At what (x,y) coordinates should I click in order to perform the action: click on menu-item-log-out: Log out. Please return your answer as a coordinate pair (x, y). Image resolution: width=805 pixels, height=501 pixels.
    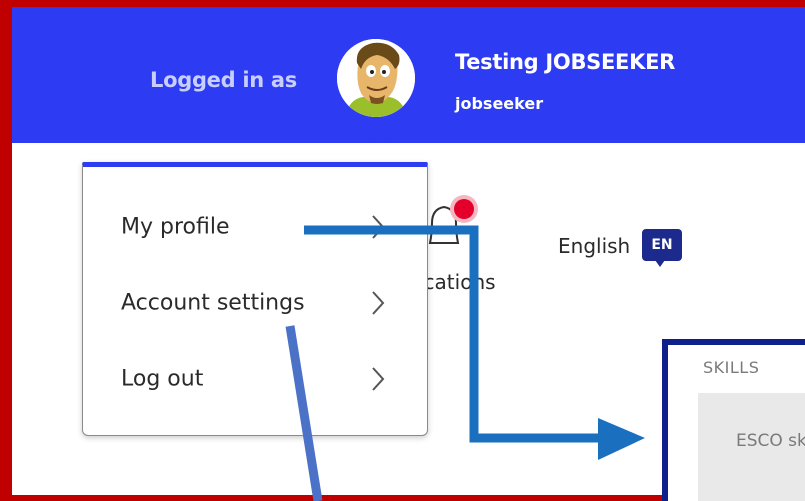
    Looking at the image, I should click on (255, 379).